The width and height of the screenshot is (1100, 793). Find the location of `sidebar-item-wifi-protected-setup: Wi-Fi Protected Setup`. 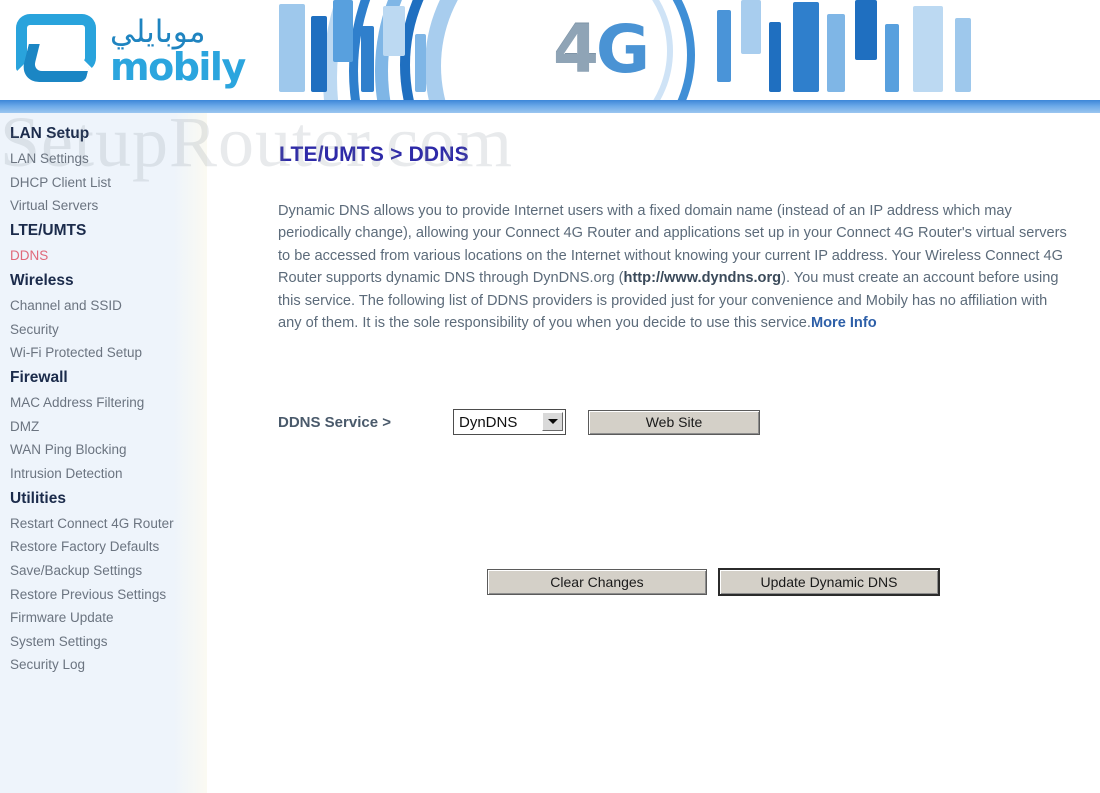

sidebar-item-wifi-protected-setup: Wi-Fi Protected Setup is located at coordinates (103, 353).